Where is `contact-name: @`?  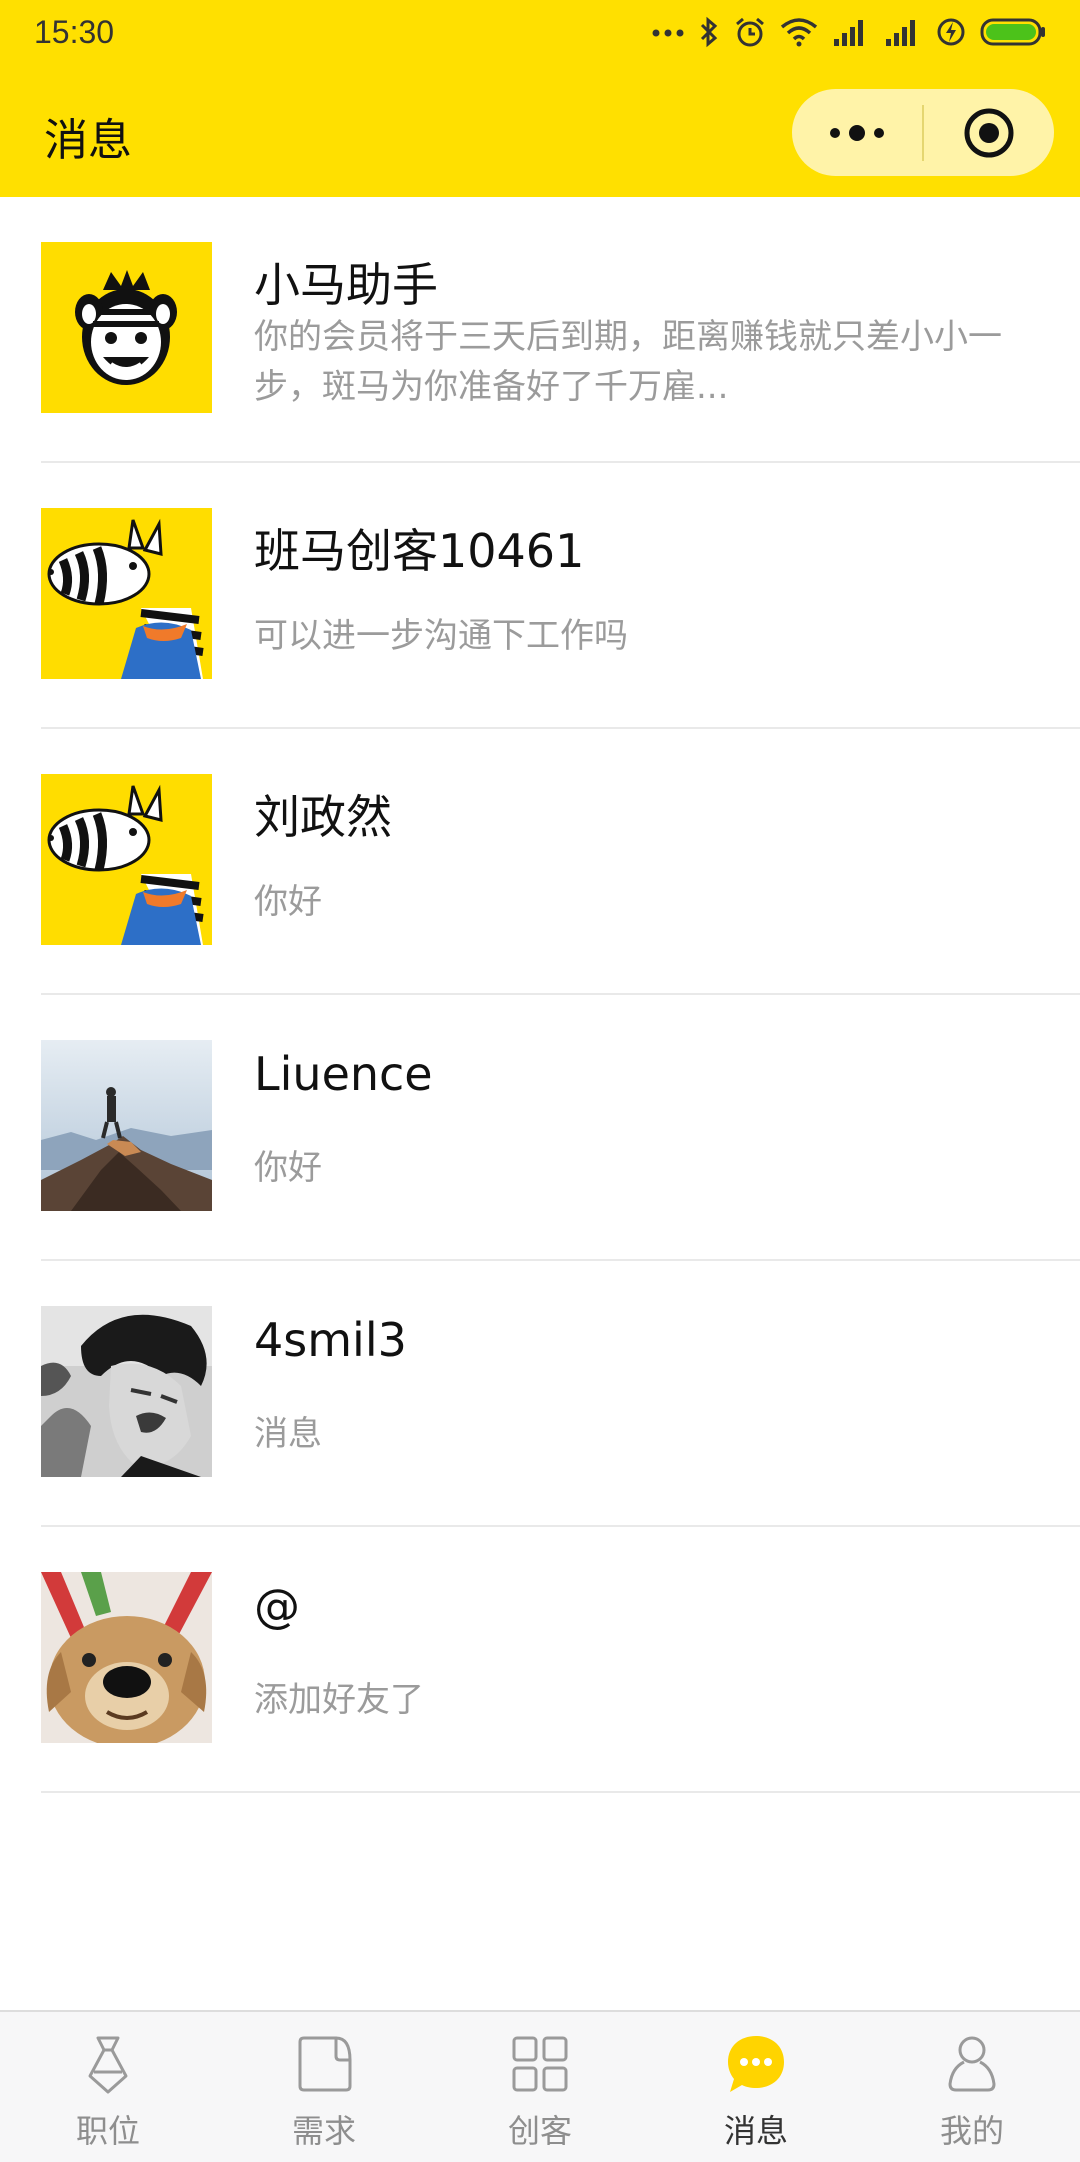 contact-name: @ is located at coordinates (277, 1606).